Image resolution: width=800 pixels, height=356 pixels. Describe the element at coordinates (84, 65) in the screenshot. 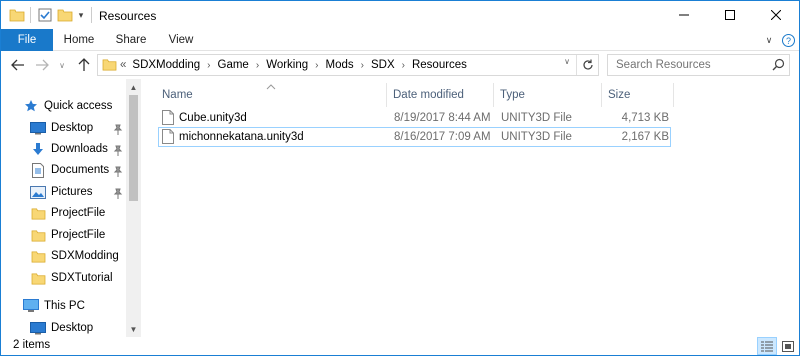

I see `up-arrow-icon` at that location.